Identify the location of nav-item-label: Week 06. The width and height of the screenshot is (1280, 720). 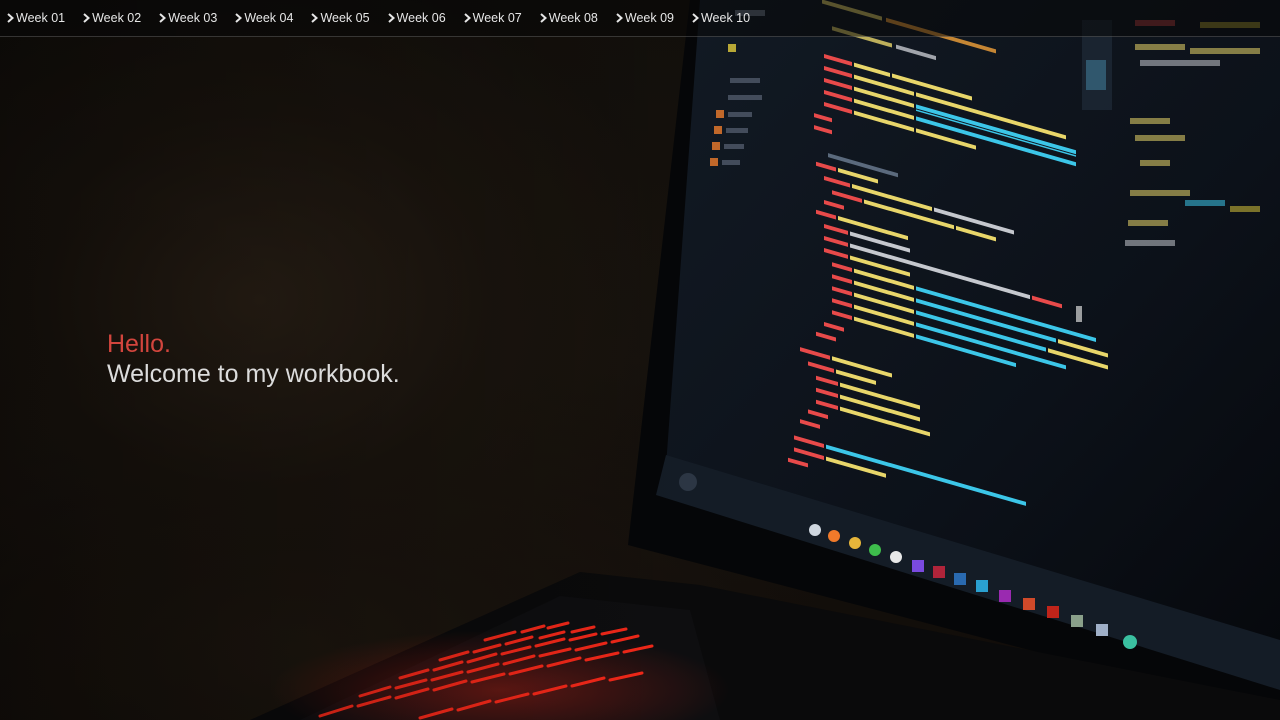
(421, 18).